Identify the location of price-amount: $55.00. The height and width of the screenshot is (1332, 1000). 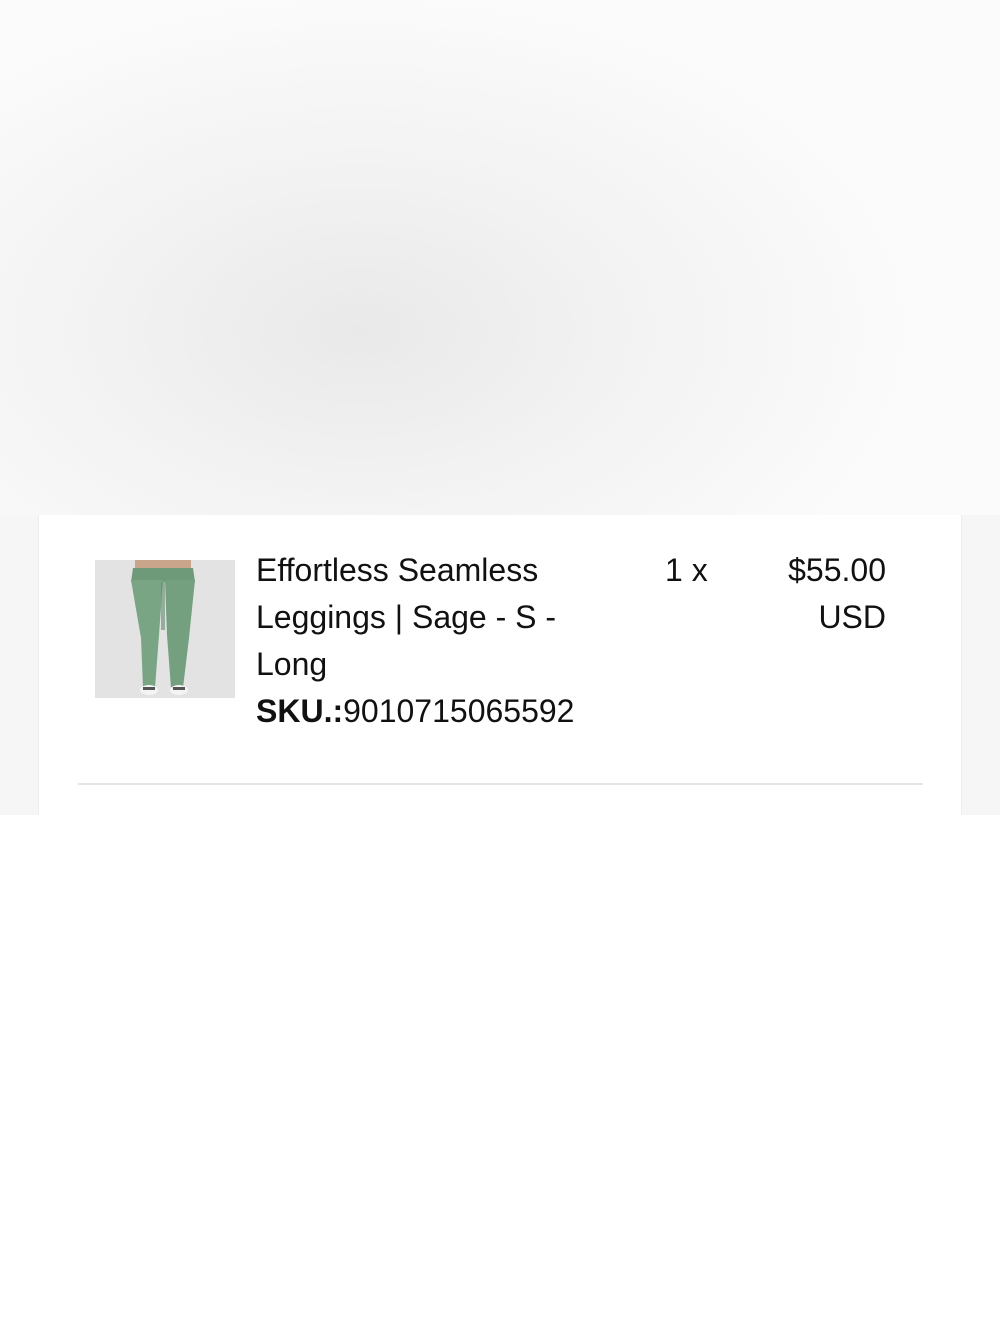
(837, 570).